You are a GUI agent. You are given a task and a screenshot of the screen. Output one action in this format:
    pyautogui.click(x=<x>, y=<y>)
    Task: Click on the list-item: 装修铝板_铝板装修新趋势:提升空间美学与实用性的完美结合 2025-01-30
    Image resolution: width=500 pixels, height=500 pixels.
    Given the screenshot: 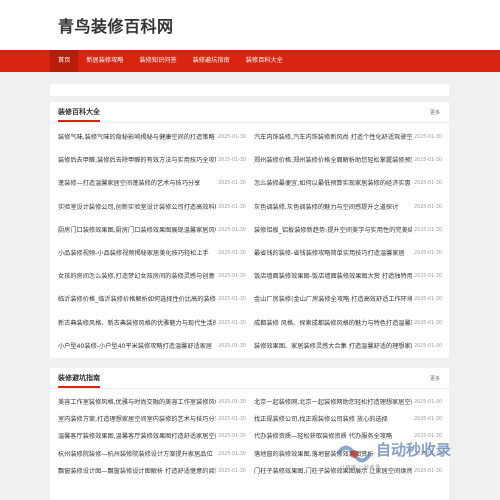 What is the action you would take?
    pyautogui.click(x=348, y=233)
    